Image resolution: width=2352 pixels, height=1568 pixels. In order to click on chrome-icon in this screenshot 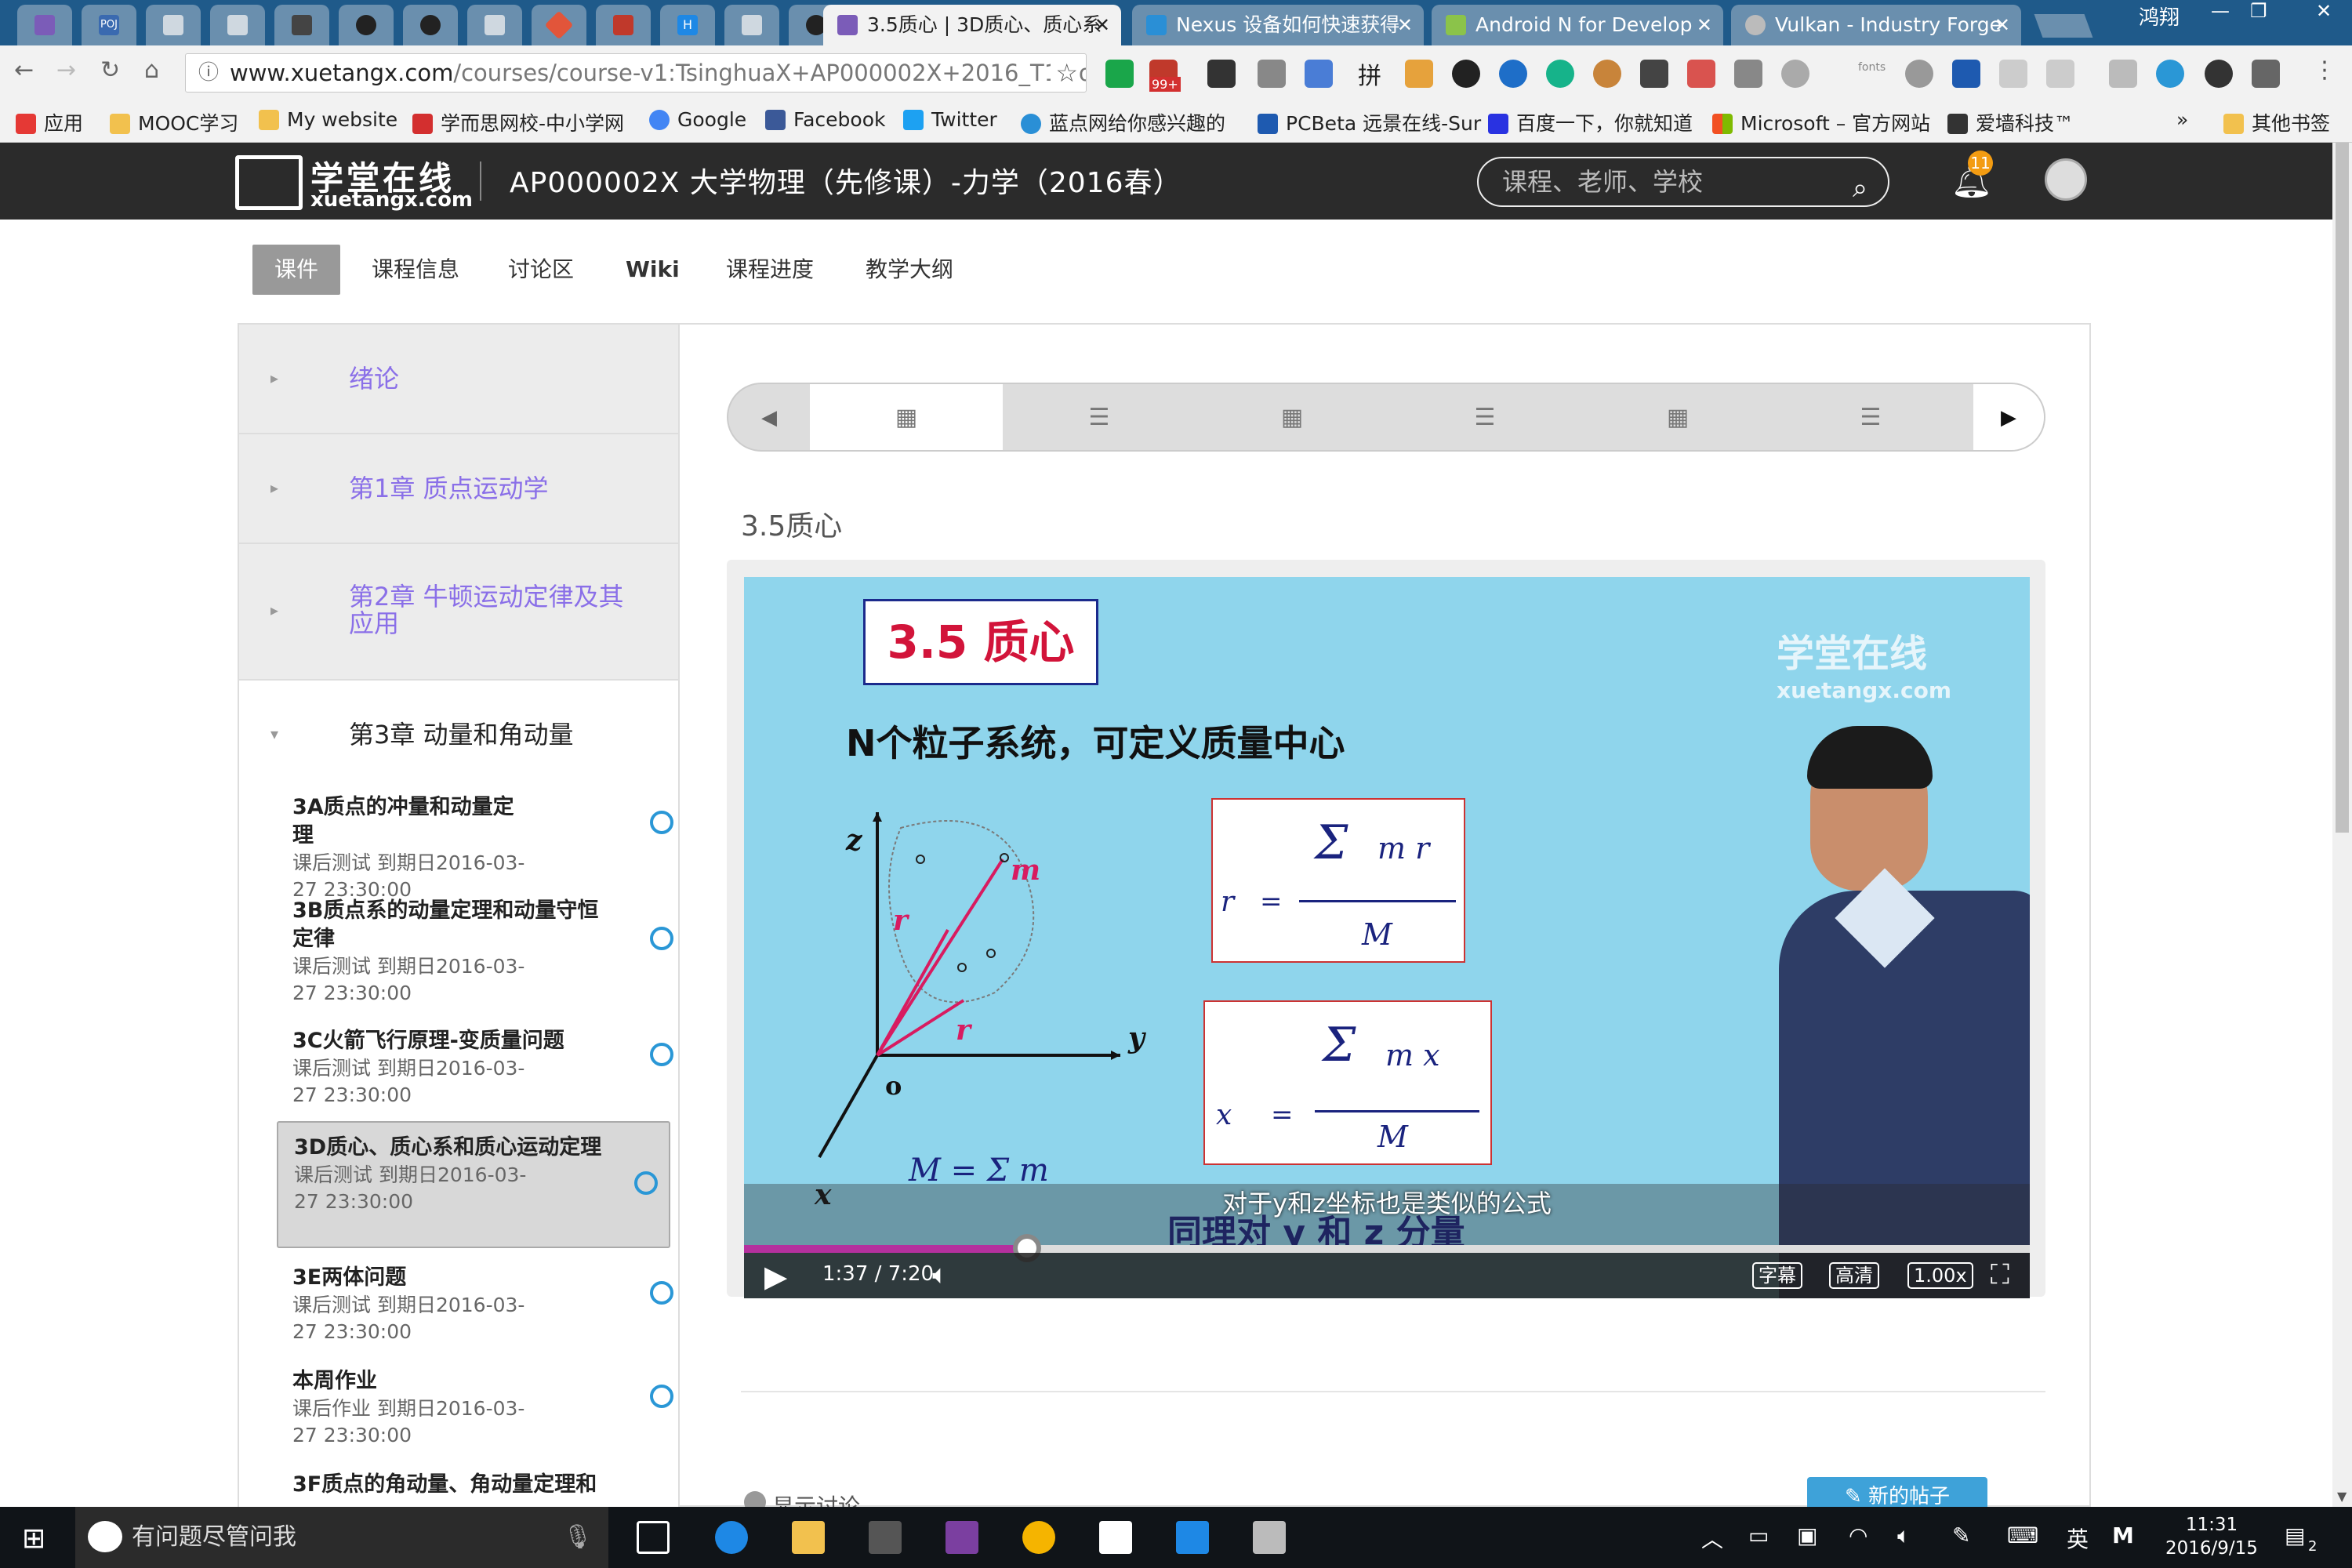, I will do `click(1038, 1537)`.